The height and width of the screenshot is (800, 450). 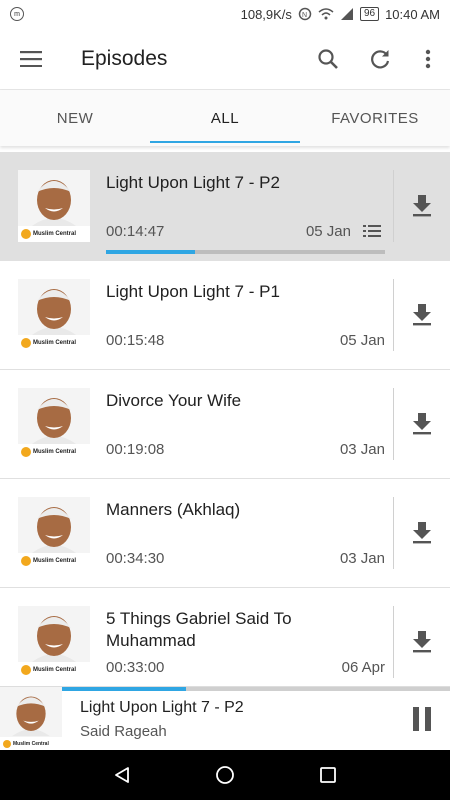 I want to click on refresh-button, so click(x=380, y=59).